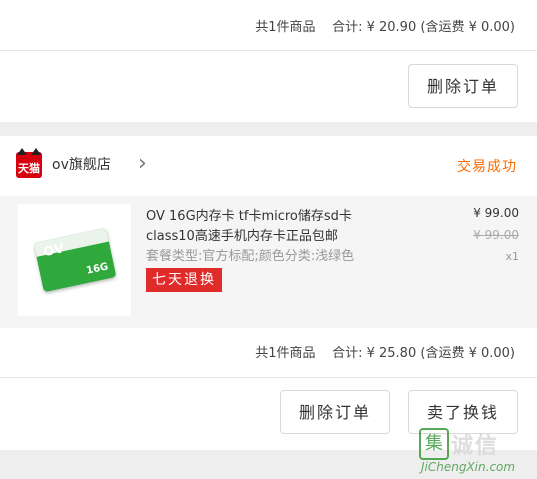 This screenshot has height=479, width=537. I want to click on order2-summary: 共1件商品 合计: ¥ 25.80 (含运费 ¥ 0.00), so click(268, 354).